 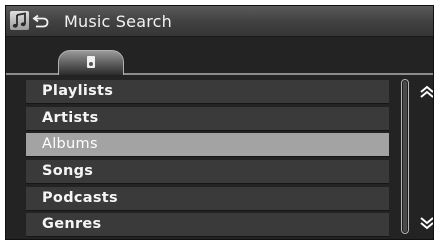 What do you see at coordinates (207, 225) in the screenshot?
I see `list-item-genres: Genres` at bounding box center [207, 225].